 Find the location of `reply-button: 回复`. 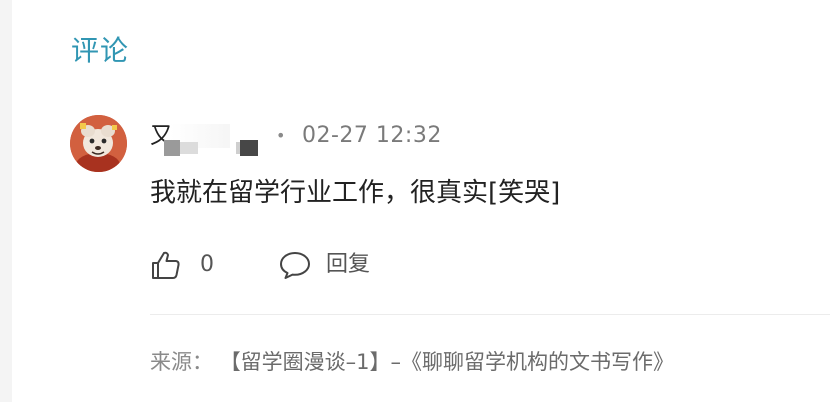

reply-button: 回复 is located at coordinates (324, 265).